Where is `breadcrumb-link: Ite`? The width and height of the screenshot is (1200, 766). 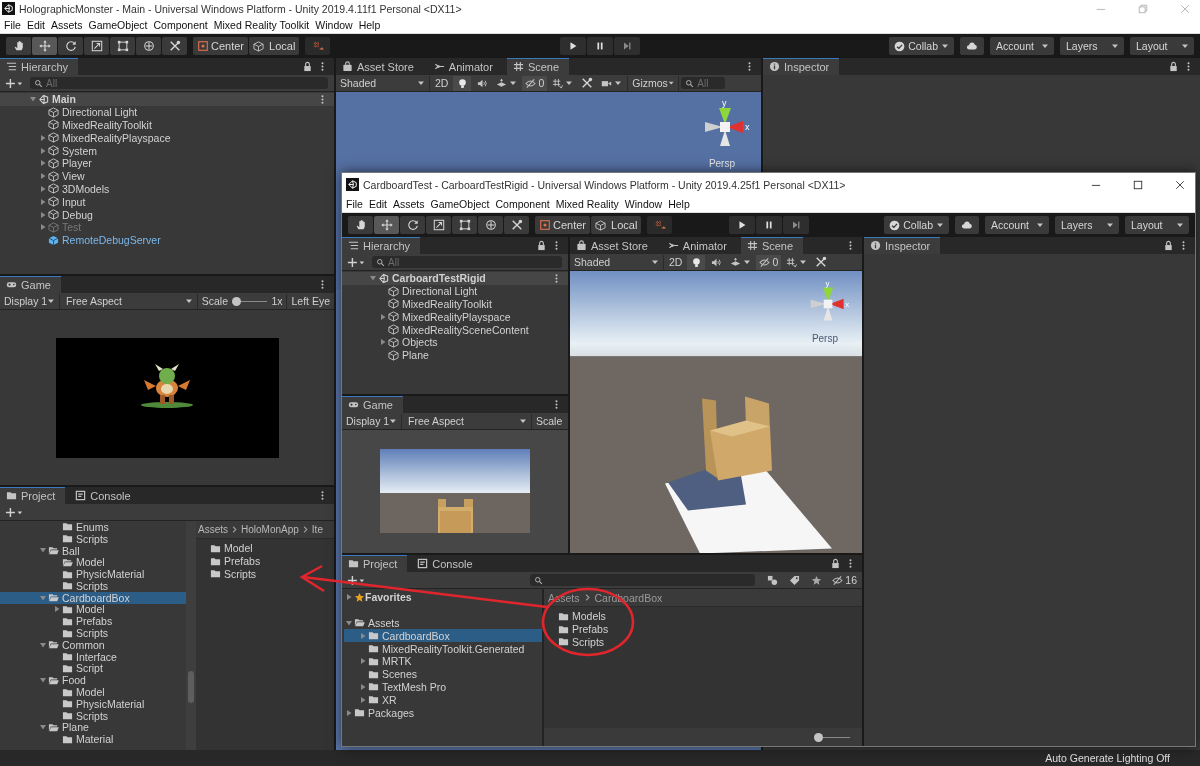
breadcrumb-link: Ite is located at coordinates (317, 529).